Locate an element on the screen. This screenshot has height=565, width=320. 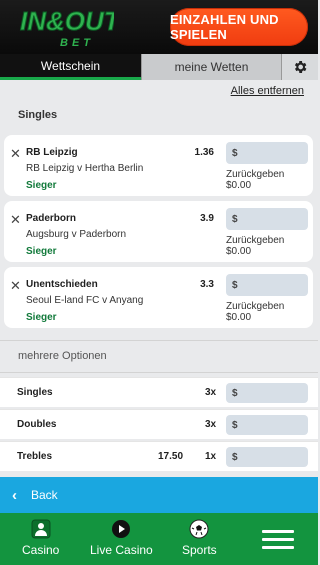
tab-my-bets: meine Wetten is located at coordinates (211, 67).